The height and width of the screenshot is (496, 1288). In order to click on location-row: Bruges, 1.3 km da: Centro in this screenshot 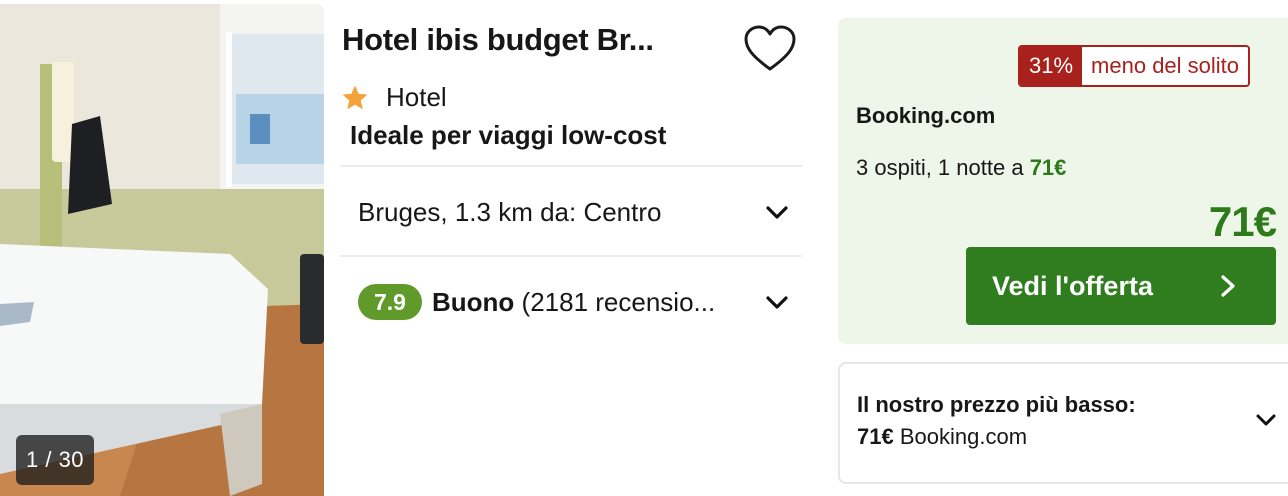, I will do `click(578, 212)`.